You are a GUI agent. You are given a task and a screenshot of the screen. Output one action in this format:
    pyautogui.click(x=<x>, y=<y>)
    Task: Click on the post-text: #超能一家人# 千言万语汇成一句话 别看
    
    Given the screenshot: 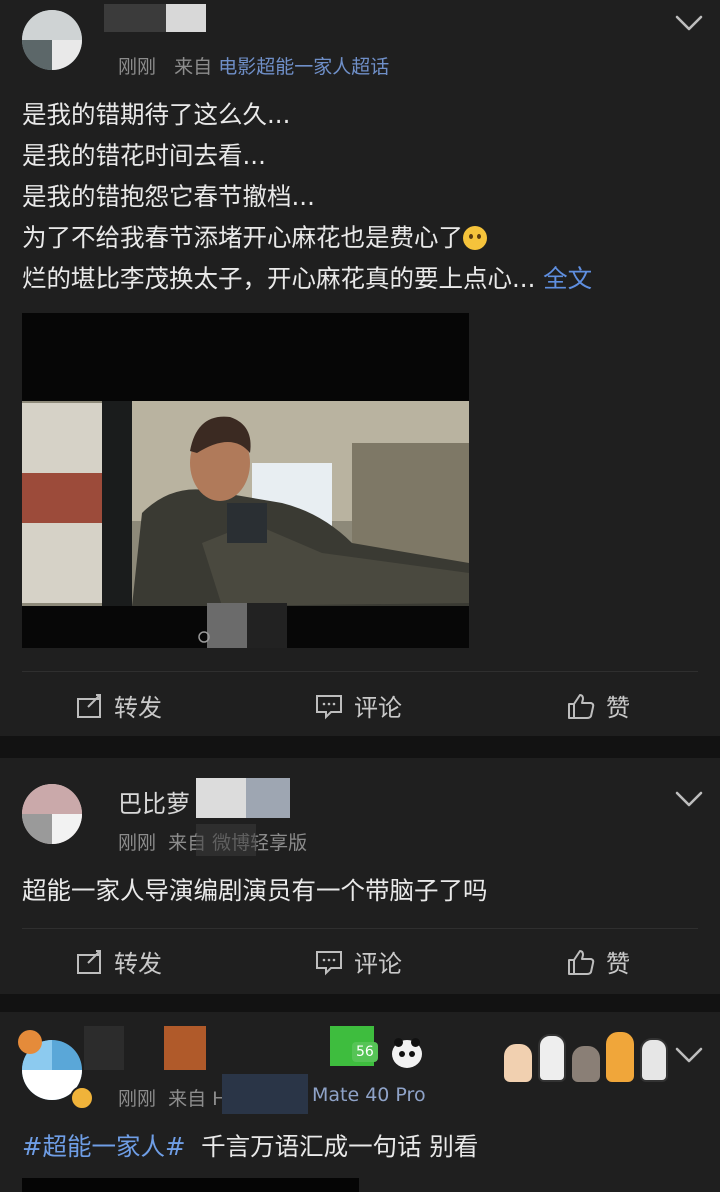 What is the action you would take?
    pyautogui.click(x=250, y=1146)
    